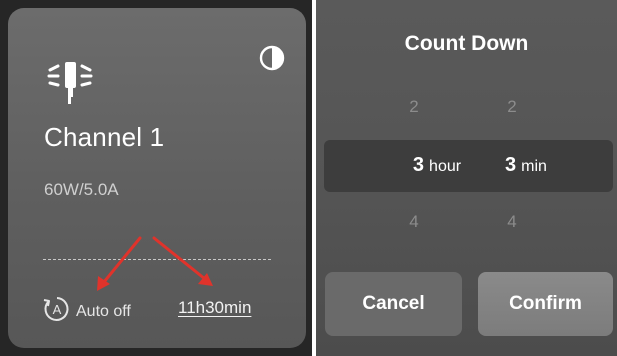 The image size is (617, 356). What do you see at coordinates (512, 221) in the screenshot?
I see `minute-option-below-value: 4` at bounding box center [512, 221].